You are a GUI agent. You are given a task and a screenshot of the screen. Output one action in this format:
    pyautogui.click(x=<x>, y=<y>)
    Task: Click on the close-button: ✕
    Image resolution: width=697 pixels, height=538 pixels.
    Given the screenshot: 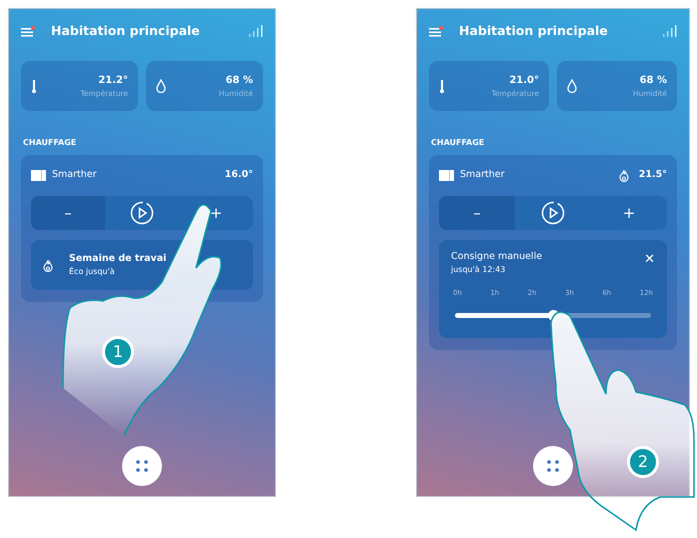 What is the action you would take?
    pyautogui.click(x=649, y=260)
    